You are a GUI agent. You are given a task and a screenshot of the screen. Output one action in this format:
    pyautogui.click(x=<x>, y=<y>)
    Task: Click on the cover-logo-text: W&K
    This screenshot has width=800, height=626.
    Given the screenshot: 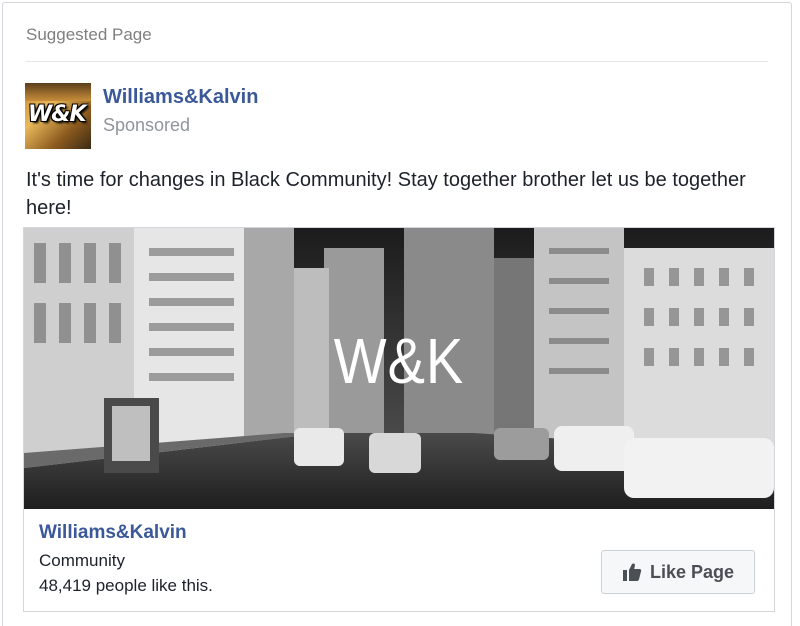 What is the action you would take?
    pyautogui.click(x=399, y=360)
    